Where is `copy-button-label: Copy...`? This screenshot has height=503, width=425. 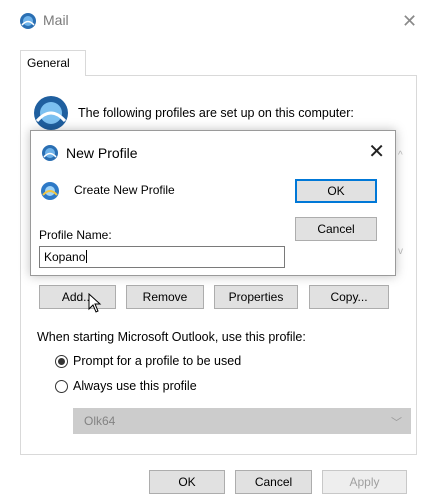 copy-button-label: Copy... is located at coordinates (349, 297).